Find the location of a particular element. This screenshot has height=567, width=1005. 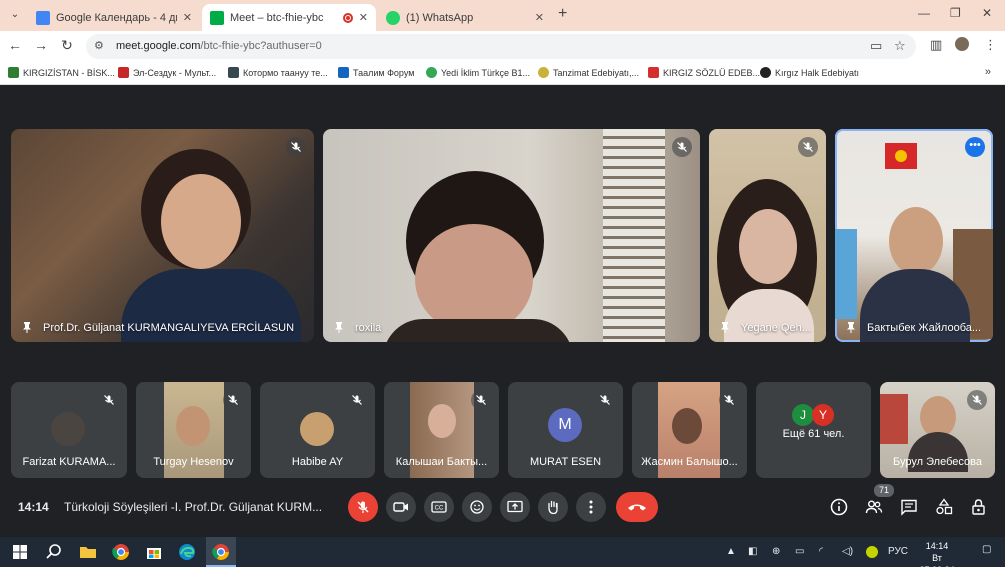

participant-tile: Habibe AY is located at coordinates (317, 430).